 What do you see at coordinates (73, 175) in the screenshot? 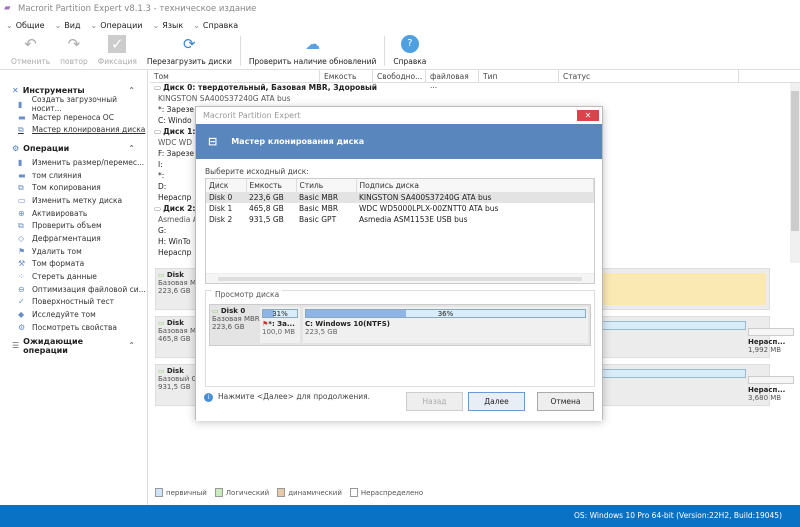
I see `sidebar-item-ops-1: ▬ том слияния` at bounding box center [73, 175].